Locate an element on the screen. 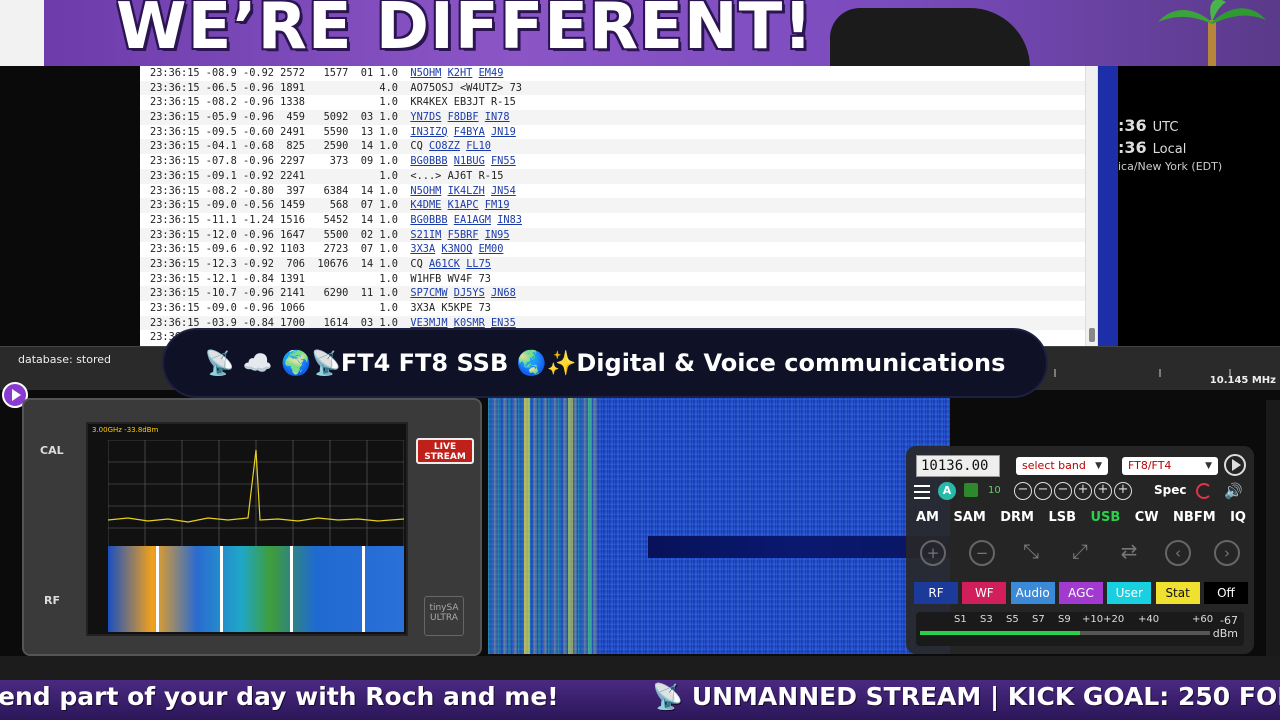  agc-button: AGC is located at coordinates (1080, 593).